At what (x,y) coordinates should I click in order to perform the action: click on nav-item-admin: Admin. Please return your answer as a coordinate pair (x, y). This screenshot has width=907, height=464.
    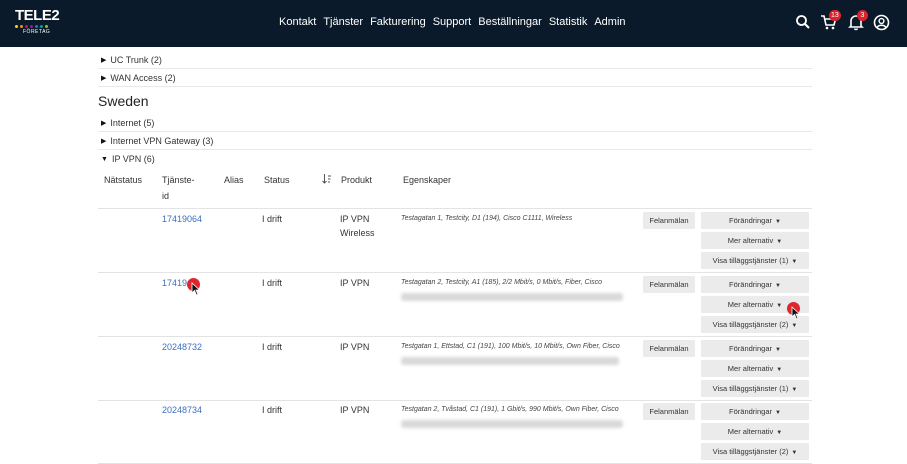
    Looking at the image, I should click on (609, 22).